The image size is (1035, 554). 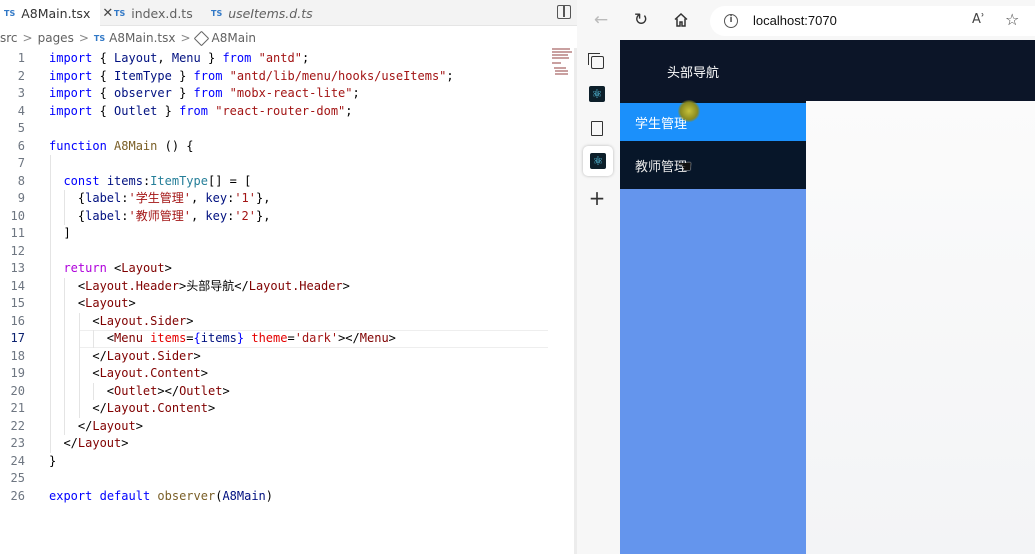 I want to click on breadcrumb-pages: pages, so click(x=56, y=38).